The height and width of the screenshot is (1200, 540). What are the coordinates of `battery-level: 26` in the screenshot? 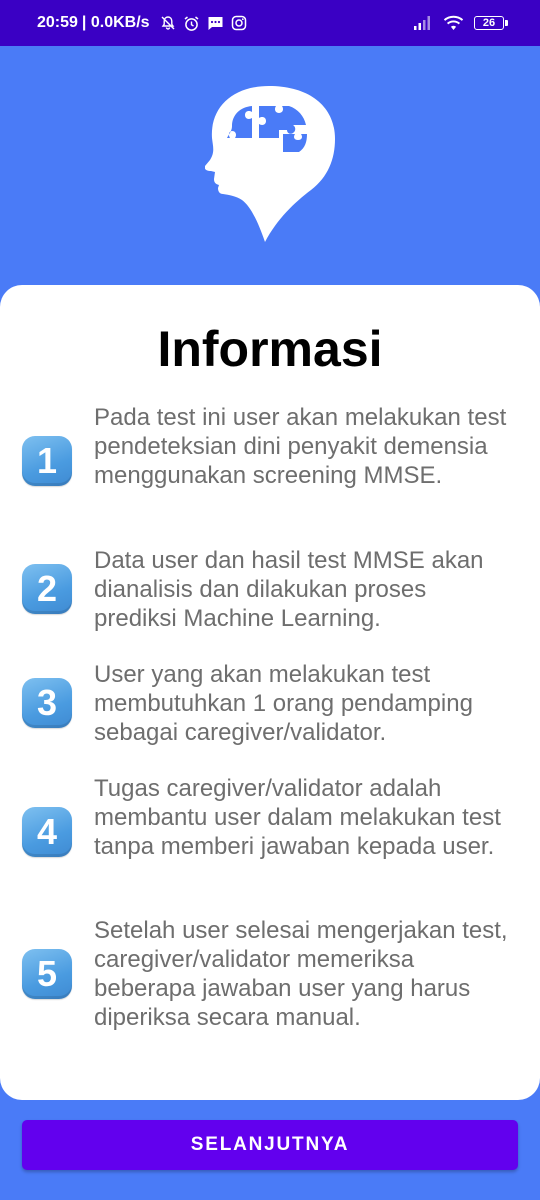 It's located at (489, 23).